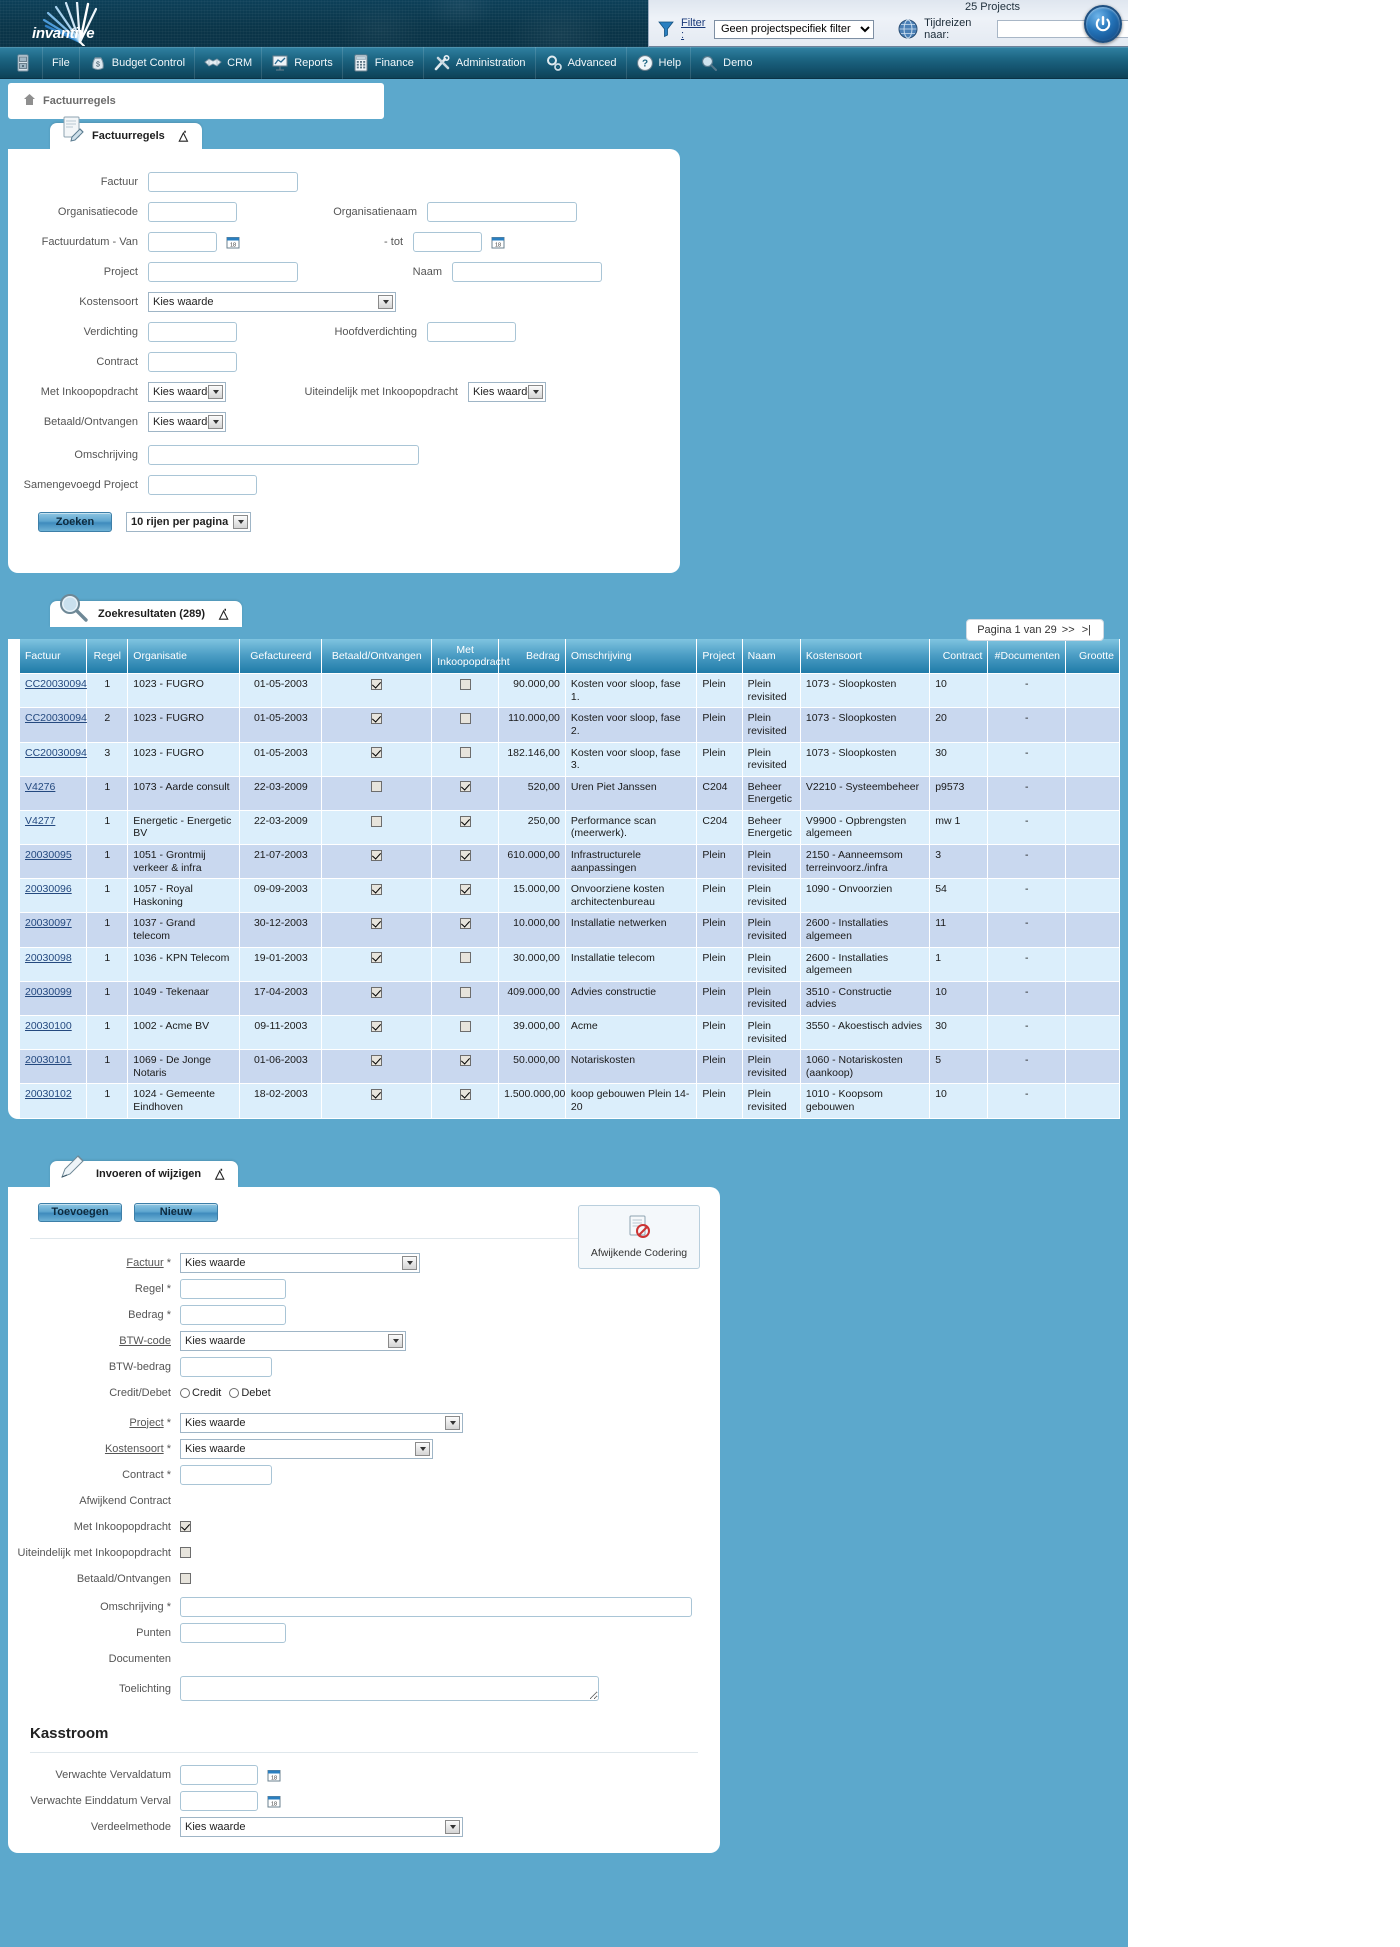 Image resolution: width=1400 pixels, height=1947 pixels. What do you see at coordinates (794, 29) in the screenshot?
I see `project-filter-select: Geen projectspecifiek filter` at bounding box center [794, 29].